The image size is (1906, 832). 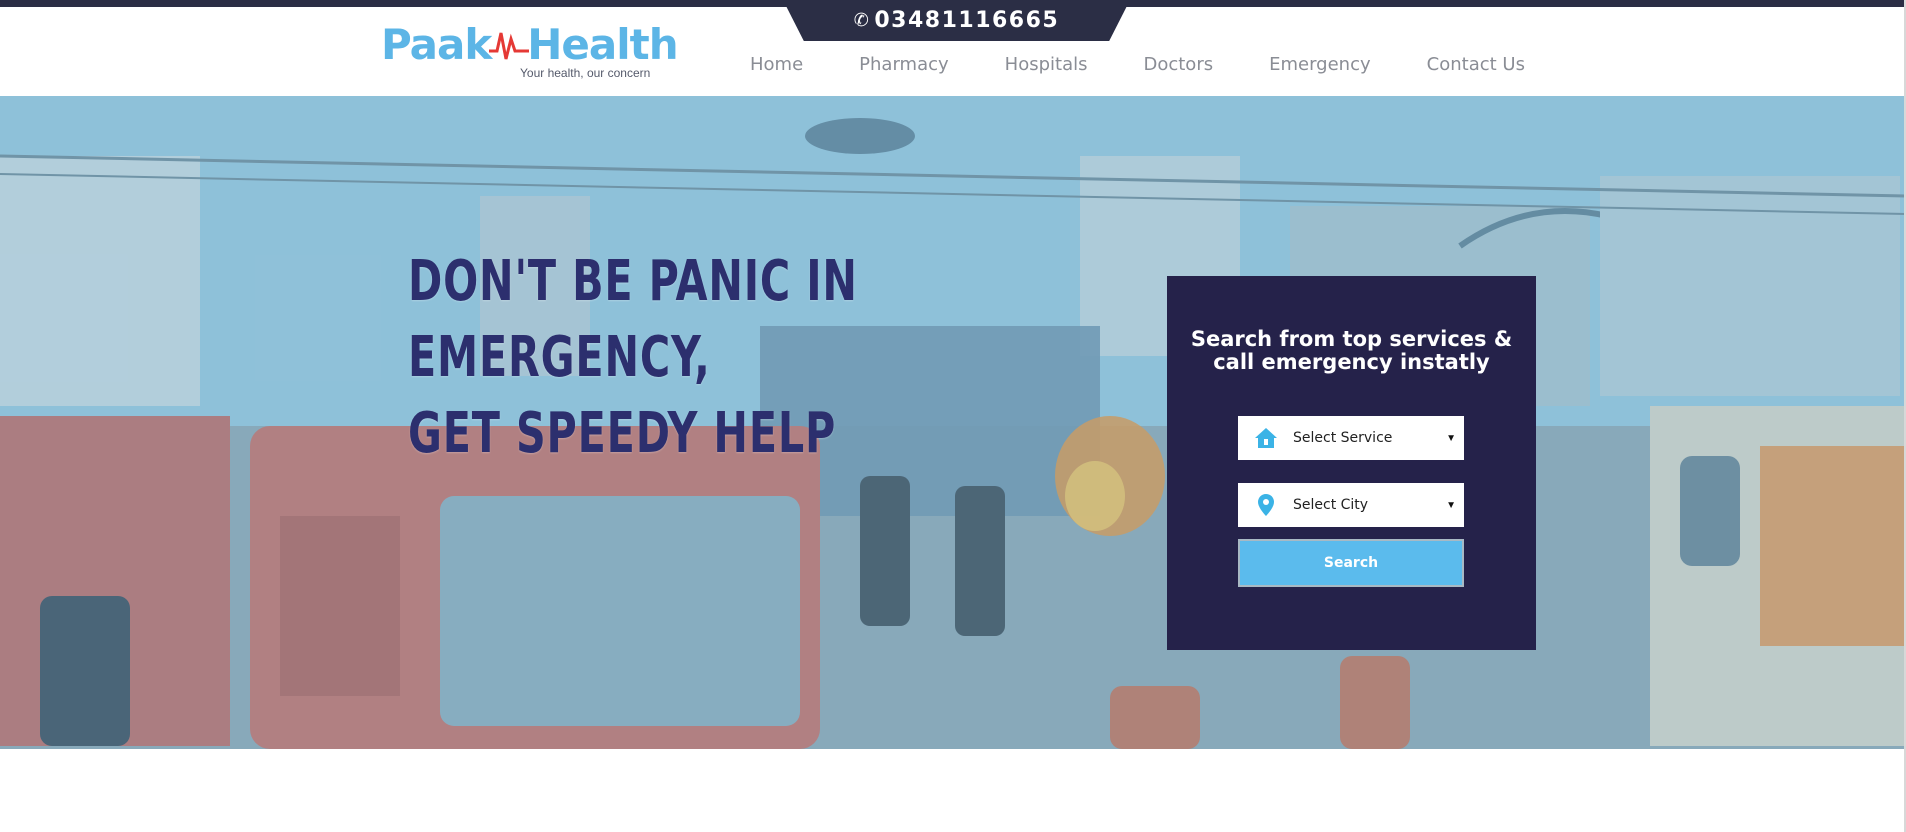 What do you see at coordinates (1320, 69) in the screenshot?
I see `nav-emergency: Emergency` at bounding box center [1320, 69].